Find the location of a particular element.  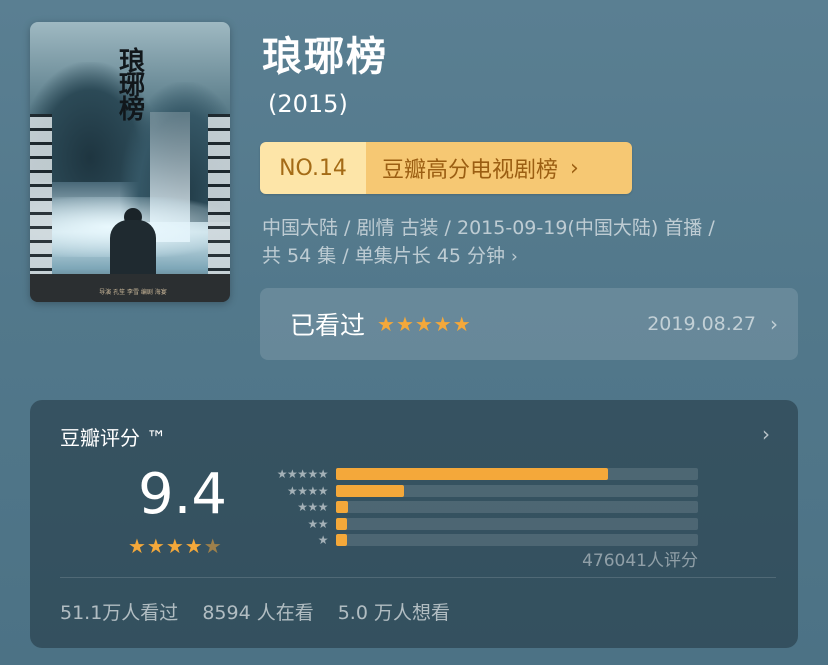

release-year: (2015) is located at coordinates (308, 104).